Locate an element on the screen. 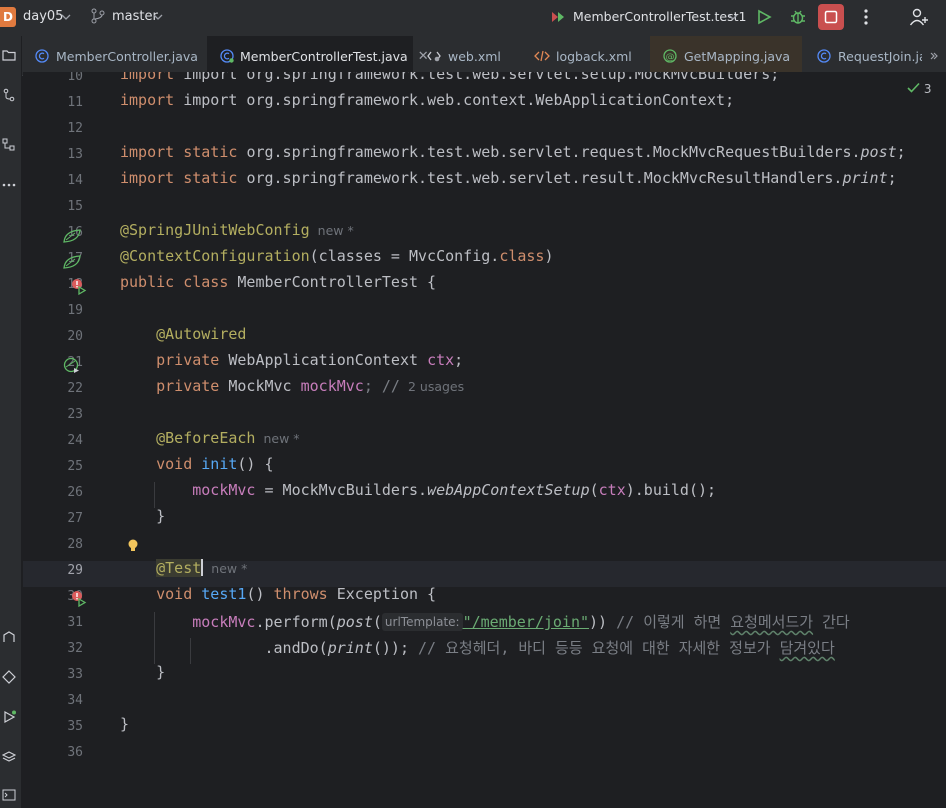 The height and width of the screenshot is (808, 946). line-number: 28 is located at coordinates (53, 544).